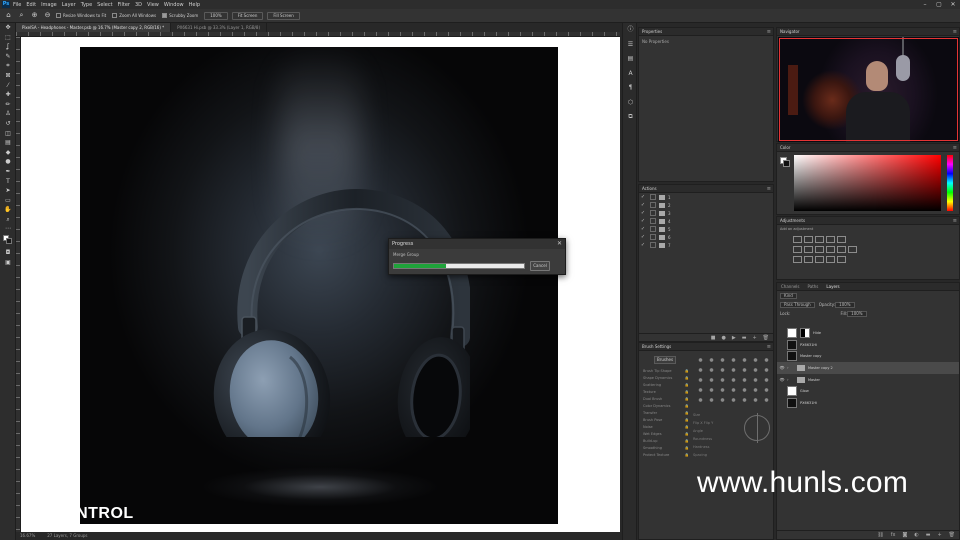  Describe the element at coordinates (8, 229) in the screenshot. I see `more-tools-icon: ⋯` at that location.